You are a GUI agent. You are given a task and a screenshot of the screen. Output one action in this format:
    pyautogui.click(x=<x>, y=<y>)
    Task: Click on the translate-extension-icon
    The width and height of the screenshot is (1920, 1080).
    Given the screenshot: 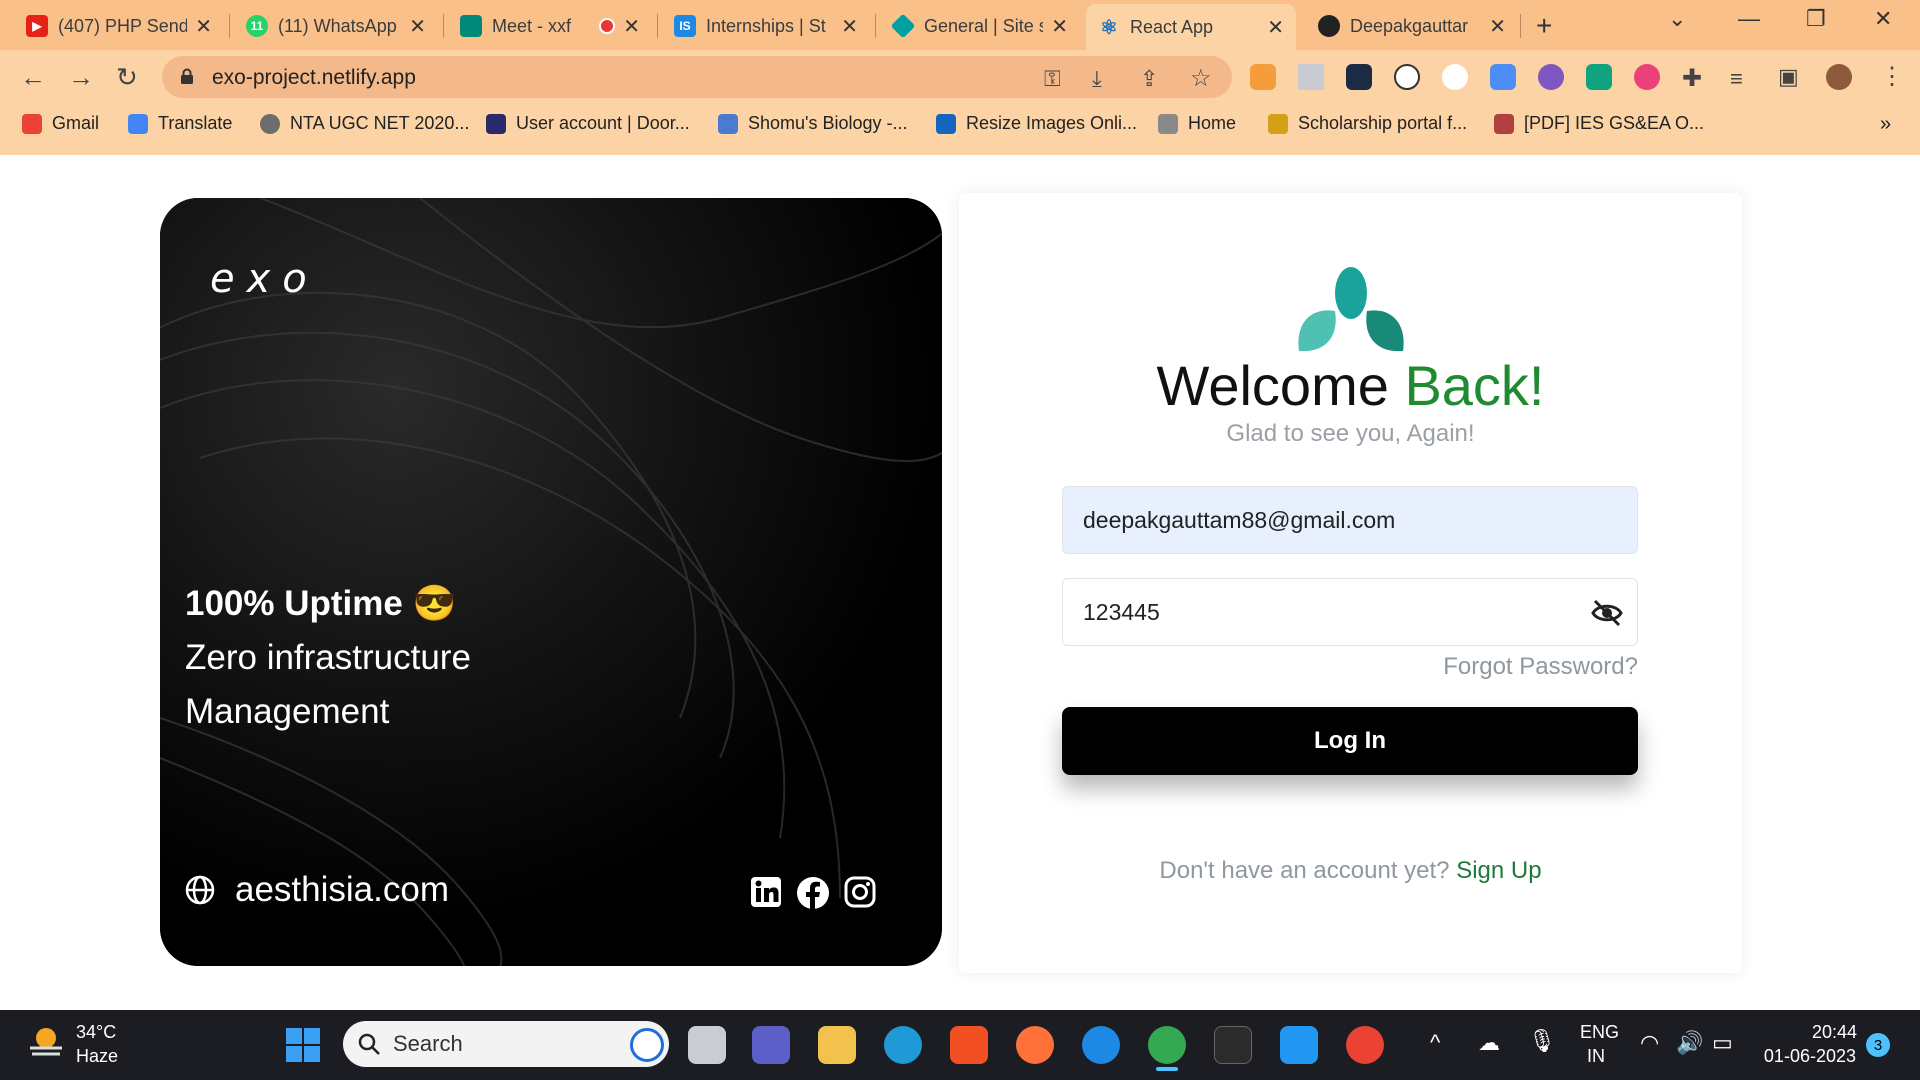 What is the action you would take?
    pyautogui.click(x=1503, y=77)
    